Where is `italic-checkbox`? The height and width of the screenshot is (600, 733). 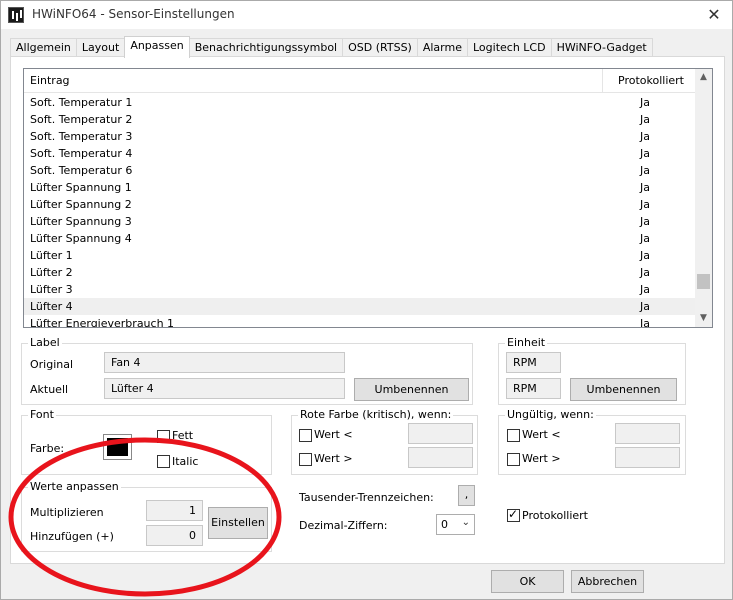 italic-checkbox is located at coordinates (163, 461).